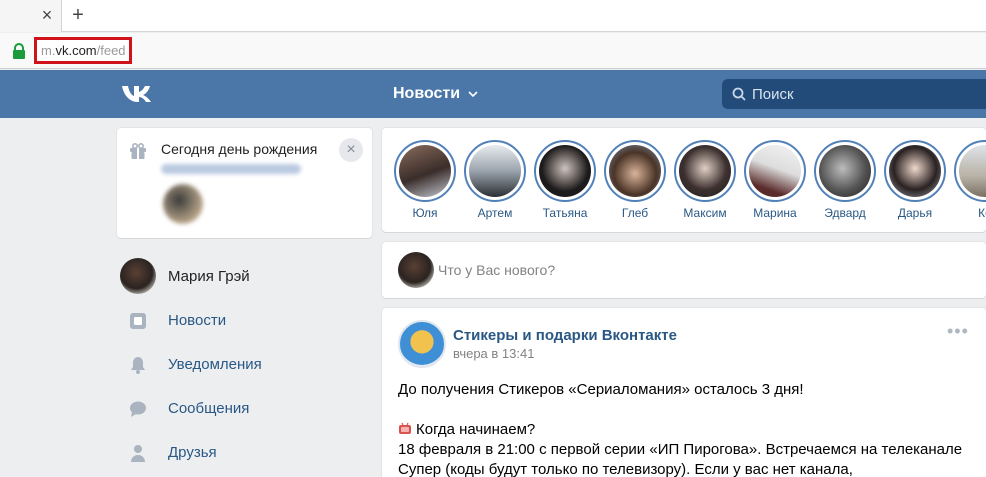 The image size is (986, 477). What do you see at coordinates (775, 213) in the screenshot?
I see `story-name: Марина` at bounding box center [775, 213].